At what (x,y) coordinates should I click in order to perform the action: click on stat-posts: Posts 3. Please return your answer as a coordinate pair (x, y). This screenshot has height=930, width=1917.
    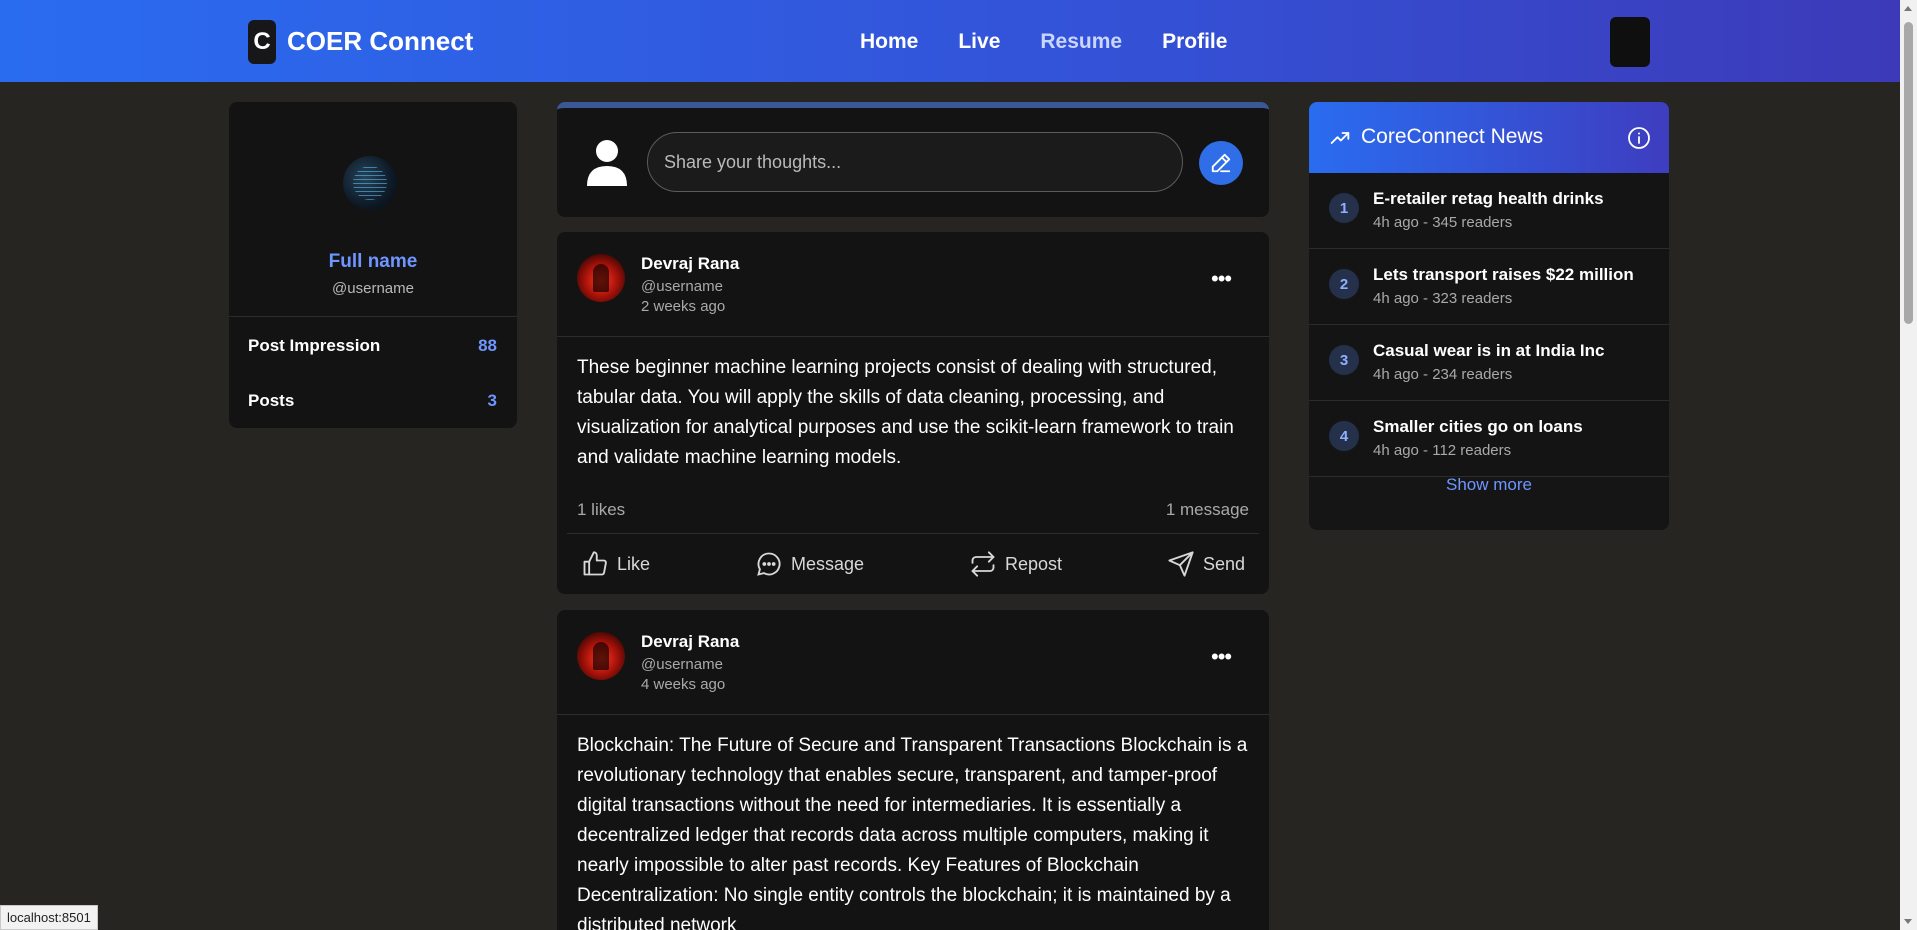
    Looking at the image, I should click on (372, 401).